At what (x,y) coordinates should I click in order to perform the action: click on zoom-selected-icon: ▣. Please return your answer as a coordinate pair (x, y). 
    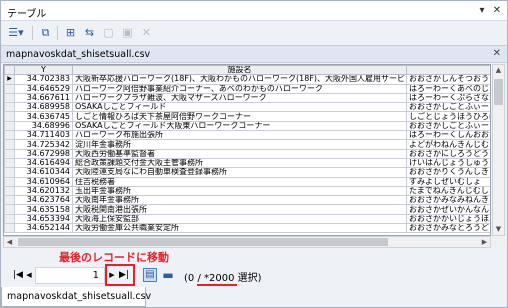
    Looking at the image, I should click on (127, 32).